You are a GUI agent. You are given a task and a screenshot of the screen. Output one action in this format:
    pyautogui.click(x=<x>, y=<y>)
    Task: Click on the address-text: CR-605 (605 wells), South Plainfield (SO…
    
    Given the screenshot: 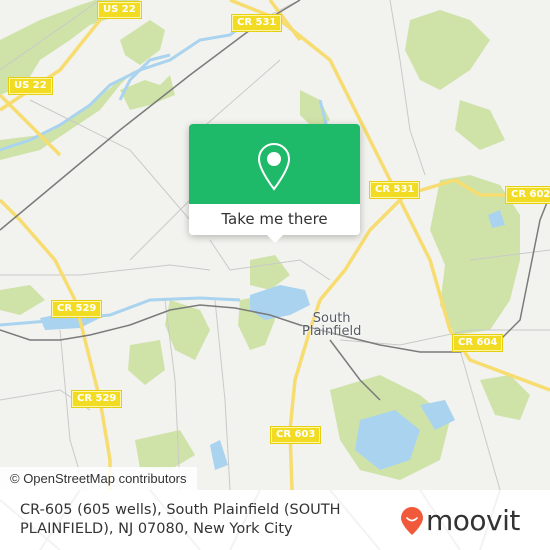 What is the action you would take?
    pyautogui.click(x=180, y=519)
    